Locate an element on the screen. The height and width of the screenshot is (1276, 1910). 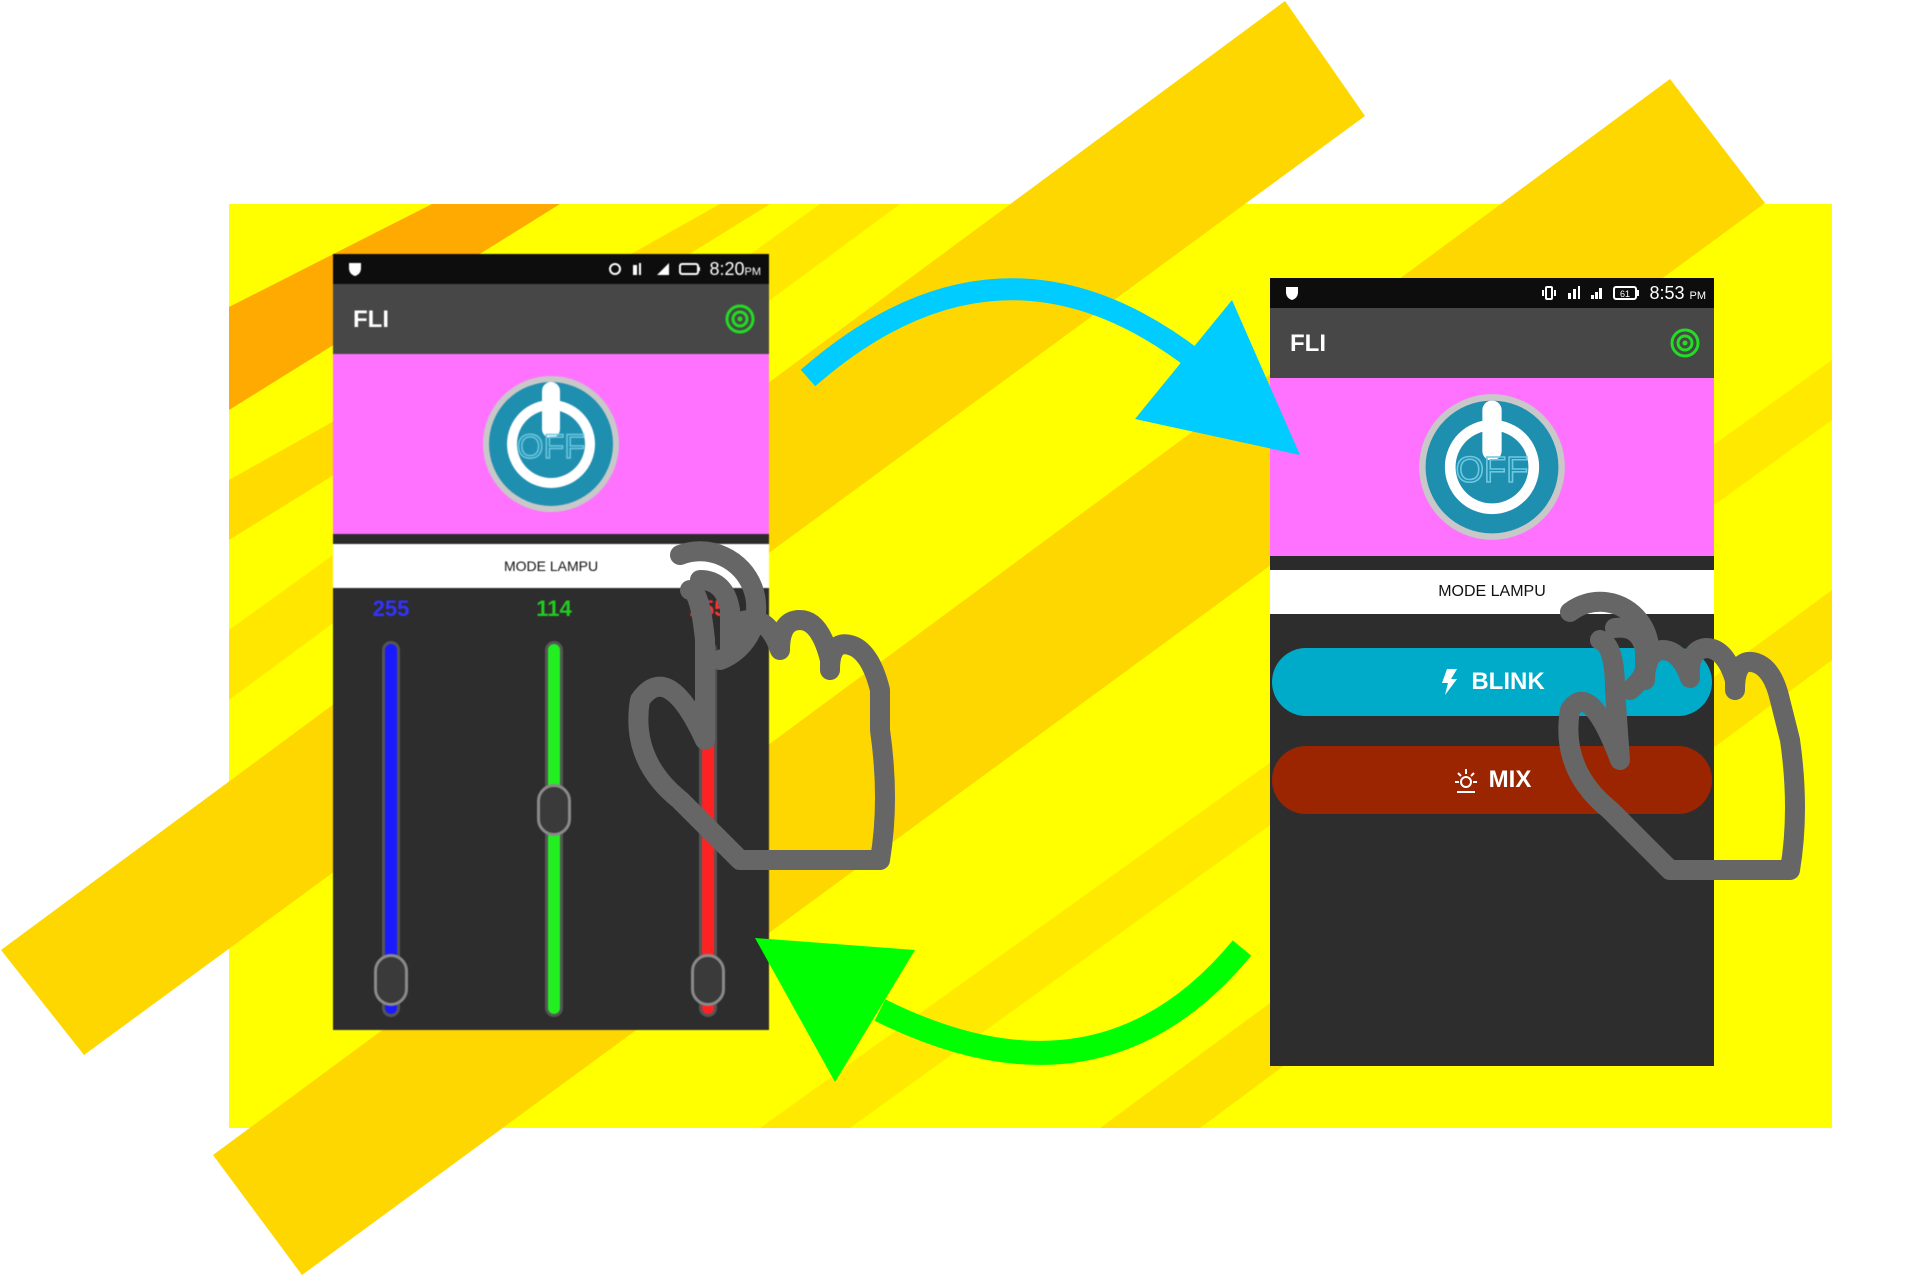
status-bar: 8:20PM is located at coordinates (551, 269).